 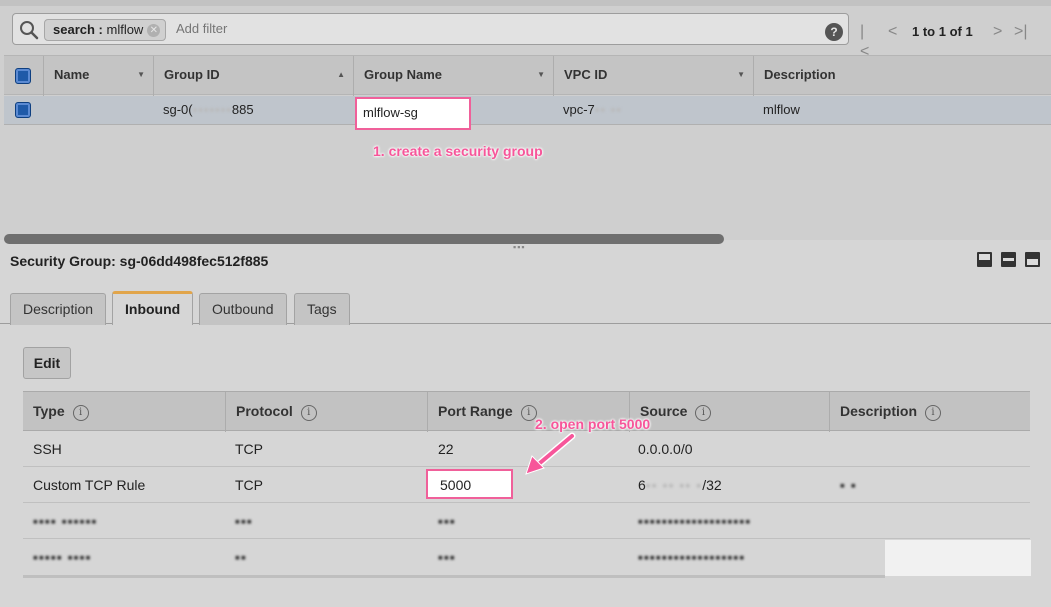 I want to click on panel-resize-handle: ▪▪▪, so click(x=519, y=247).